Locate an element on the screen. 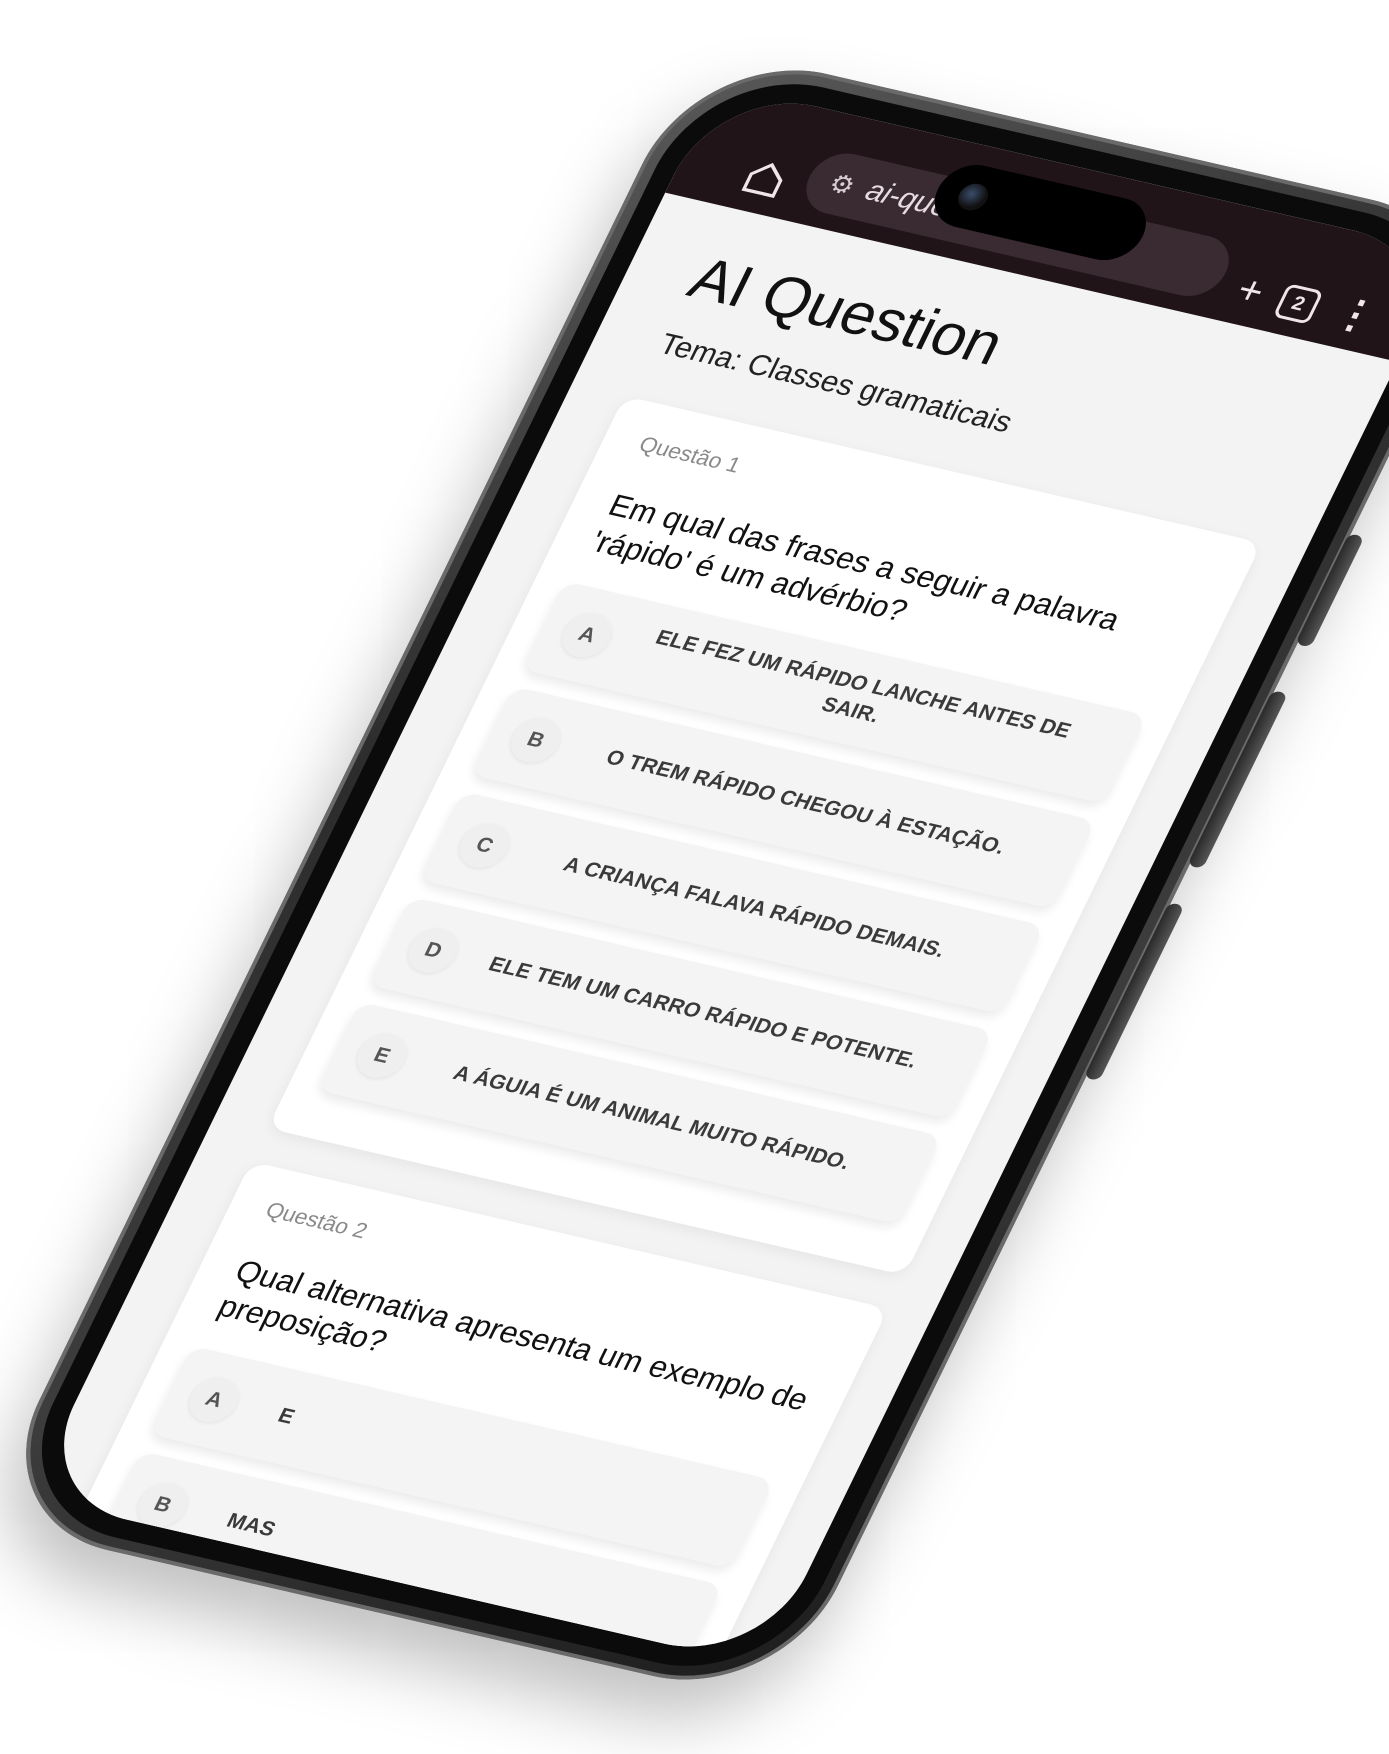 This screenshot has width=1389, height=1754. tab-switcher-icon: 2 is located at coordinates (1298, 304).